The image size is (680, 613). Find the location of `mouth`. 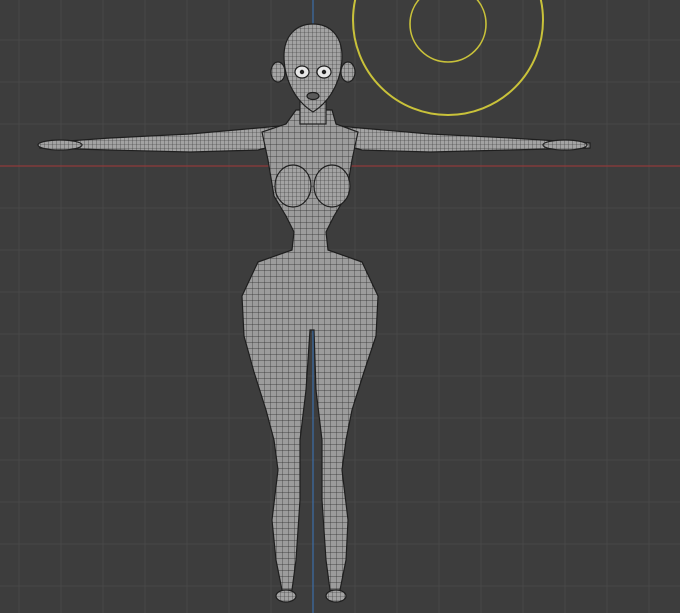

mouth is located at coordinates (313, 96).